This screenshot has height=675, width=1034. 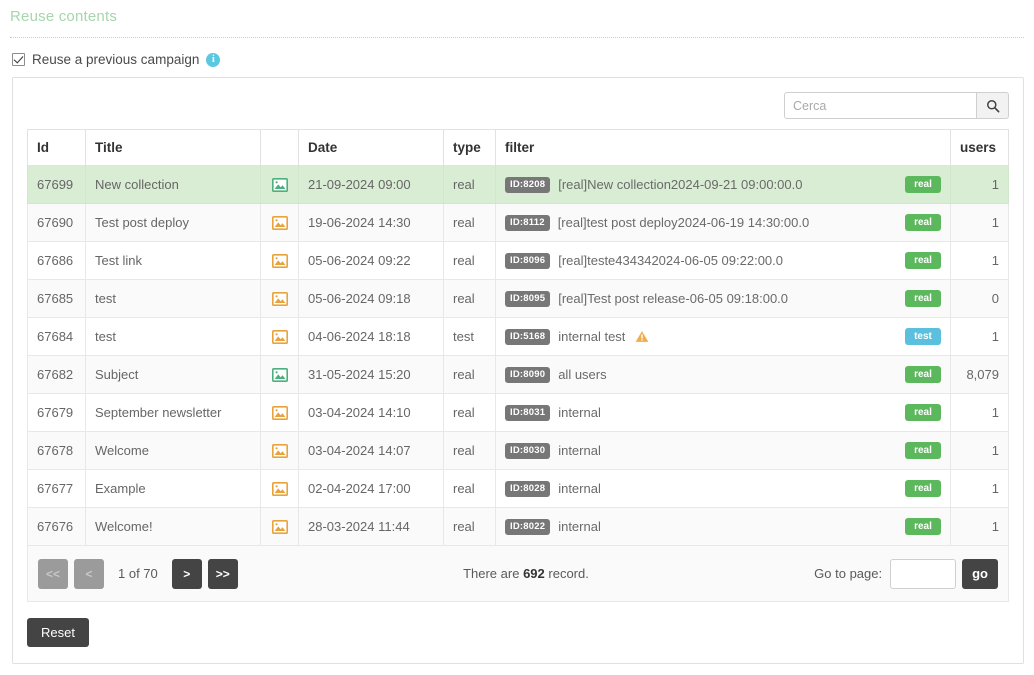 What do you see at coordinates (371, 147) in the screenshot?
I see `column-header-date: Date` at bounding box center [371, 147].